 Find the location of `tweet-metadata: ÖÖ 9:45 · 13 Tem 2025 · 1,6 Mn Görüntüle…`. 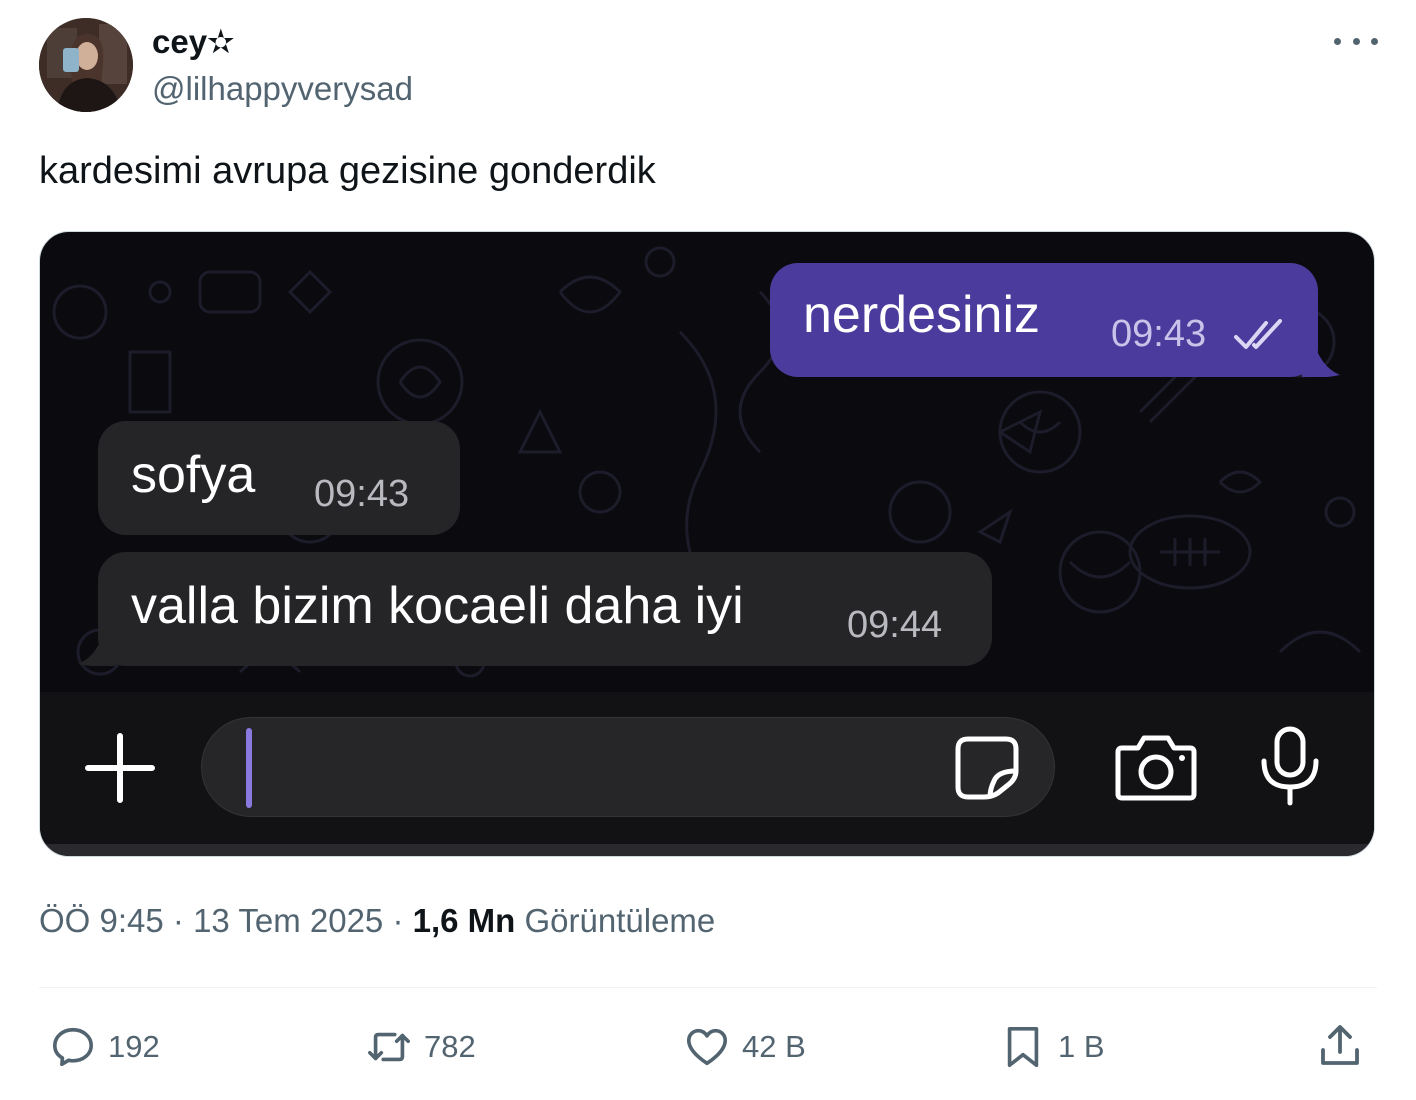

tweet-metadata: ÖÖ 9:45 · 13 Tem 2025 · 1,6 Mn Görüntüle… is located at coordinates (377, 921).